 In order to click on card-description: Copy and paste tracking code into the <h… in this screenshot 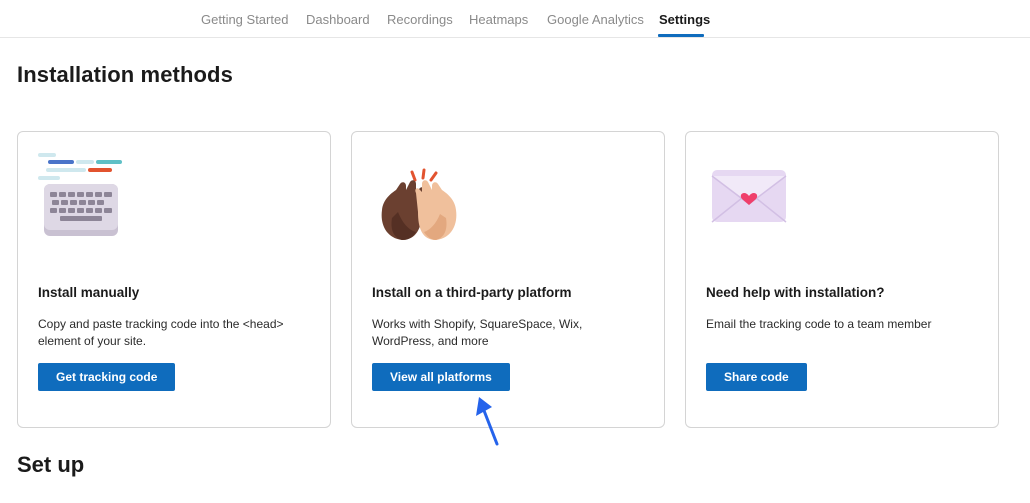, I will do `click(161, 332)`.